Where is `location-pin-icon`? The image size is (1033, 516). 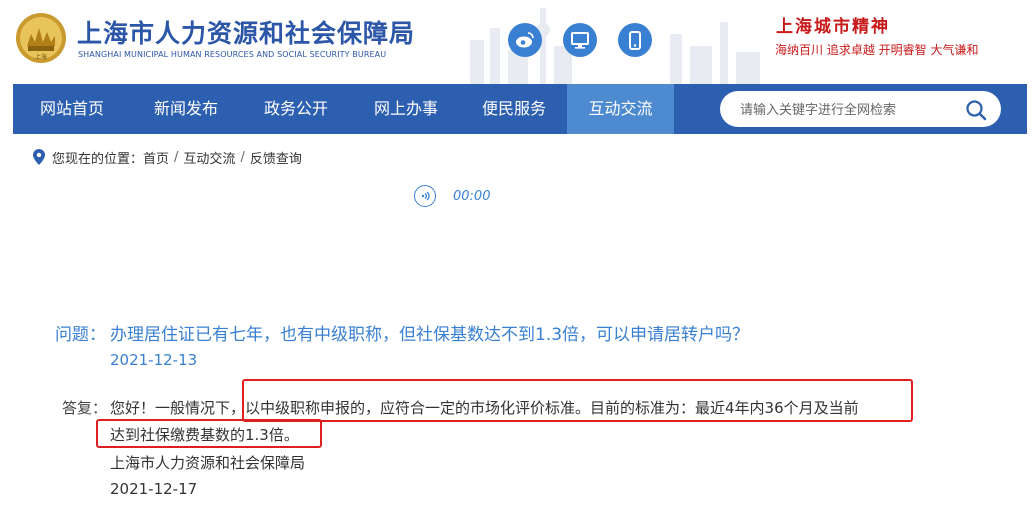
location-pin-icon is located at coordinates (39, 157).